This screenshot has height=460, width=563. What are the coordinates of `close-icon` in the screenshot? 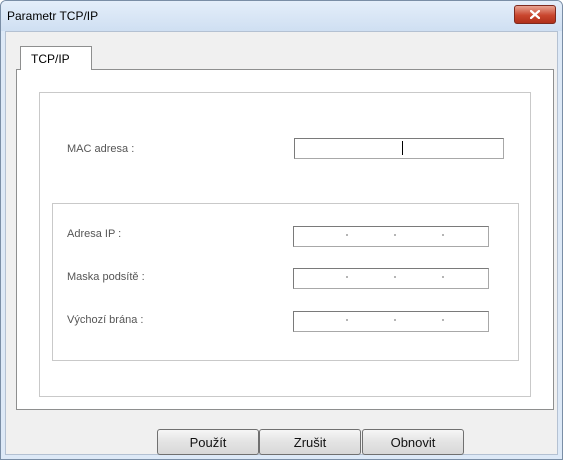 It's located at (535, 14).